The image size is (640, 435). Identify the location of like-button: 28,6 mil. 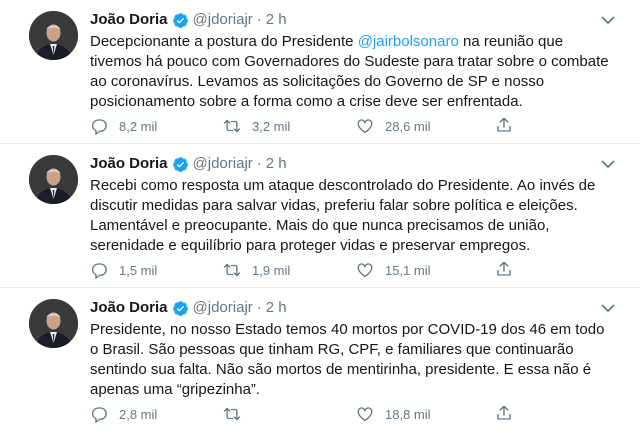
(422, 126).